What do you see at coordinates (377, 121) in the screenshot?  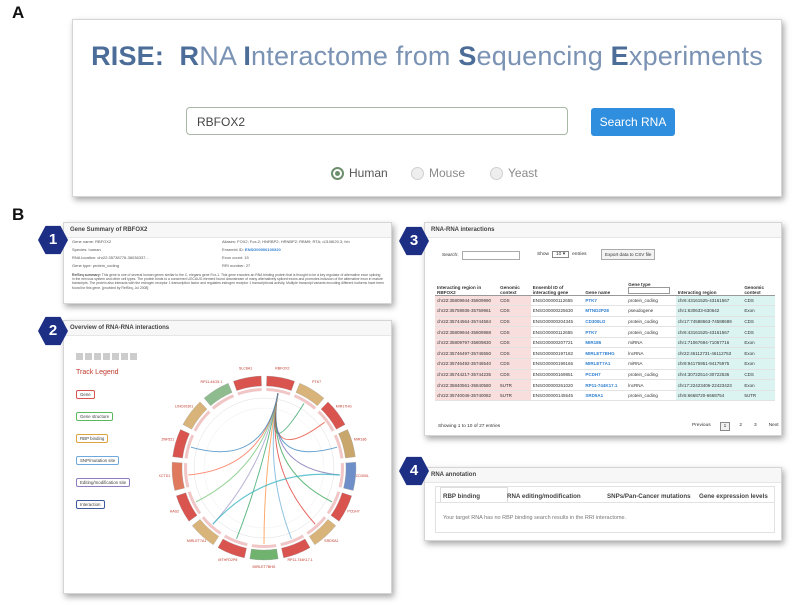 I see `rna-search-input: RBFOX2` at bounding box center [377, 121].